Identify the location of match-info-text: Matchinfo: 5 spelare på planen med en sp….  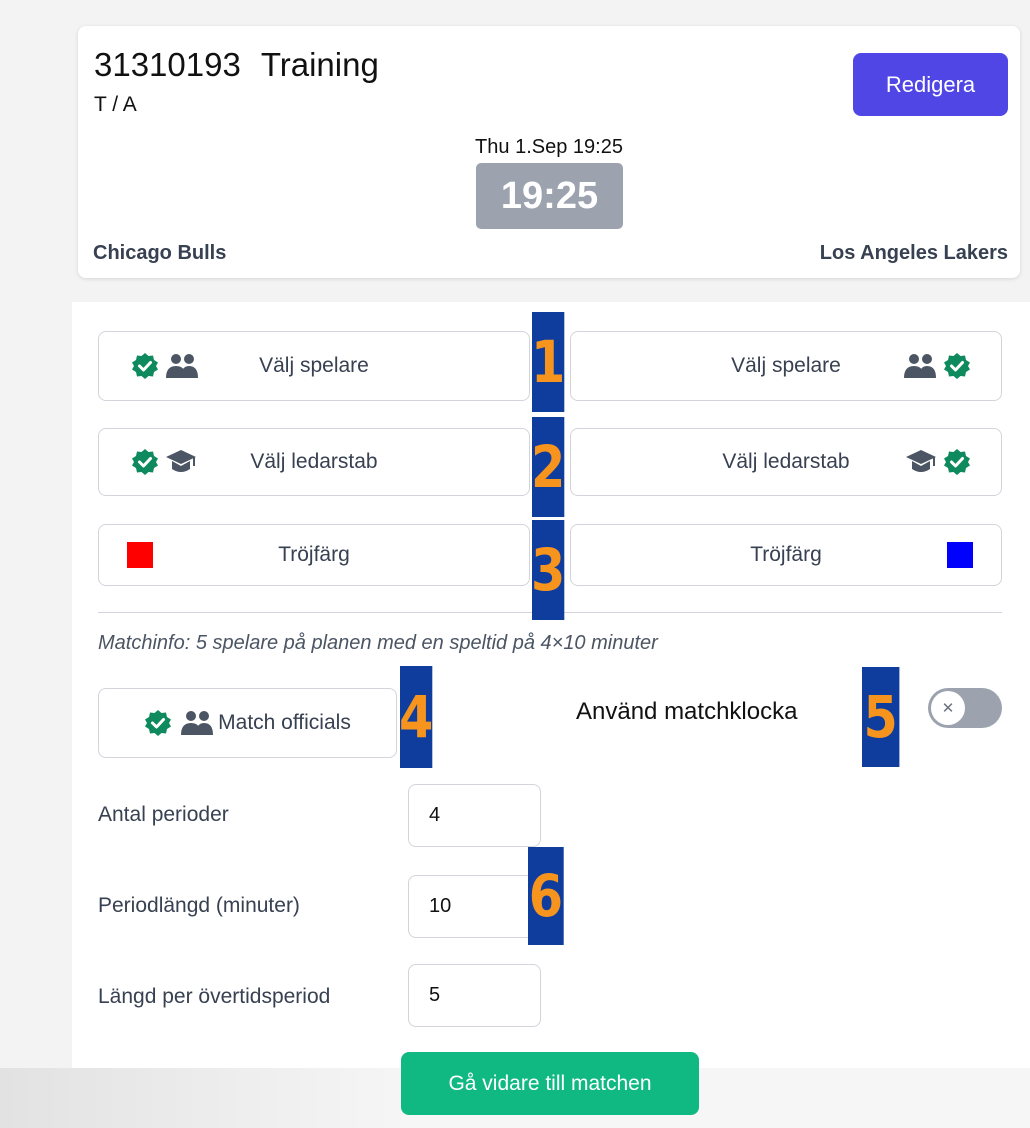
(378, 643).